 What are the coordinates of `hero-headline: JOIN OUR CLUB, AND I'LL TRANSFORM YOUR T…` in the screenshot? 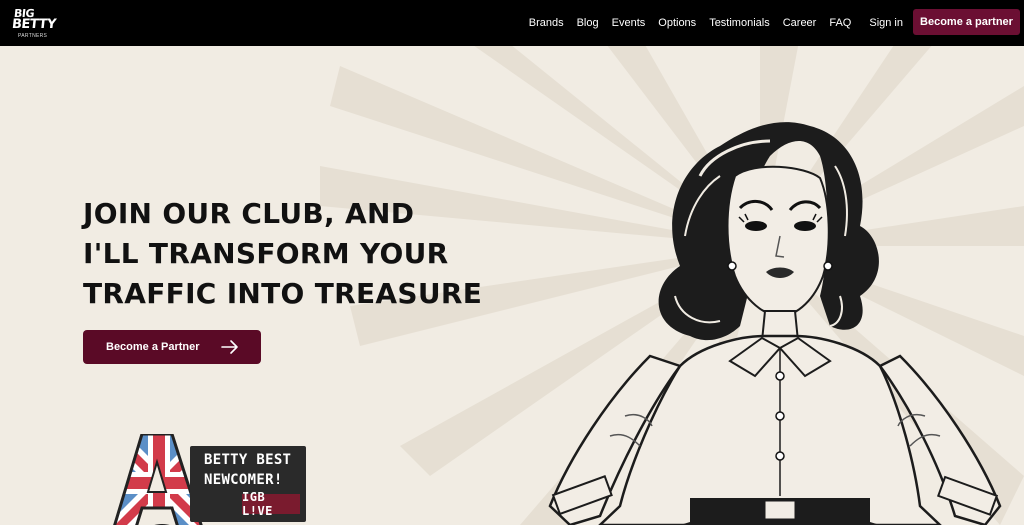 It's located at (282, 254).